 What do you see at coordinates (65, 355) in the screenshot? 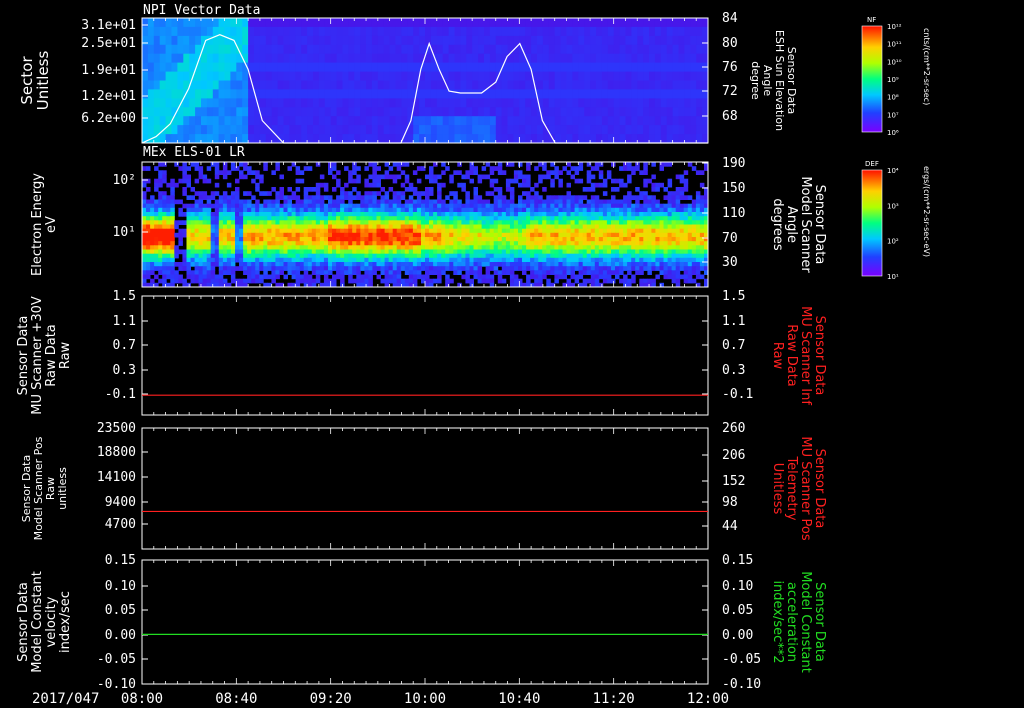
I see `left-axis-title: Raw` at bounding box center [65, 355].